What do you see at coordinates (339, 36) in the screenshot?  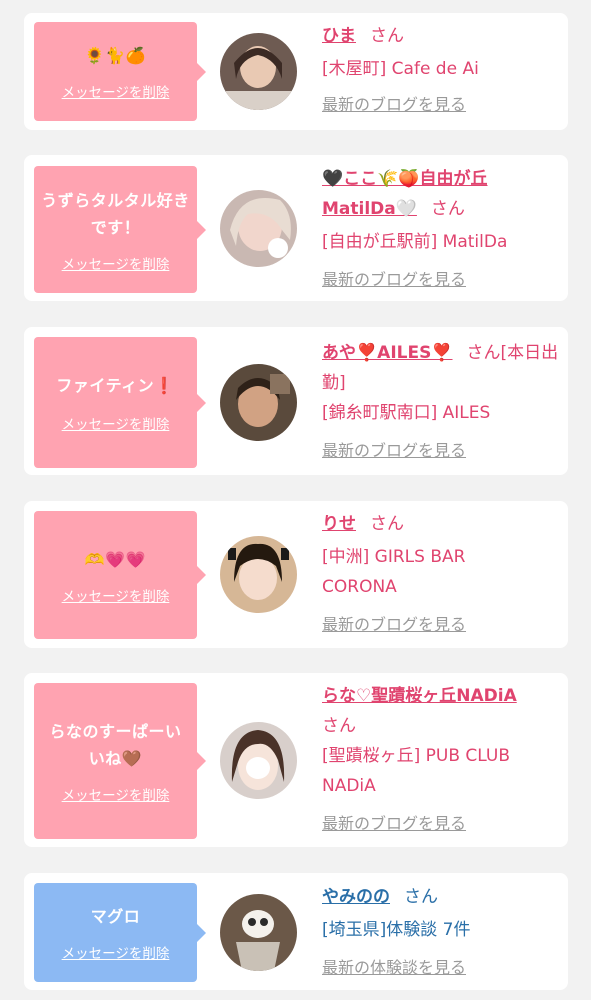 I see `profile-name-link: ひま` at bounding box center [339, 36].